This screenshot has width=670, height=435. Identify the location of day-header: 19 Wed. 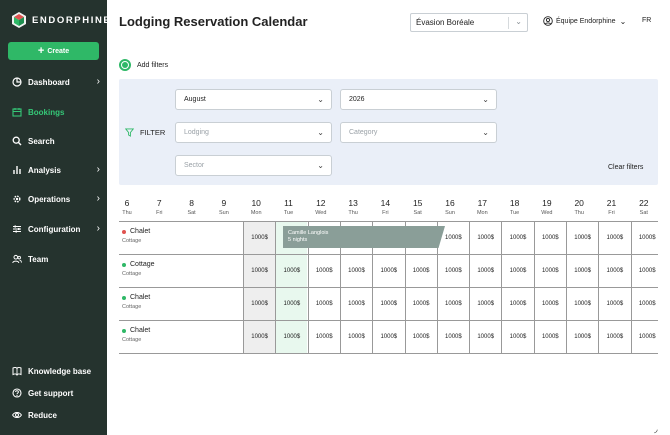
(547, 207).